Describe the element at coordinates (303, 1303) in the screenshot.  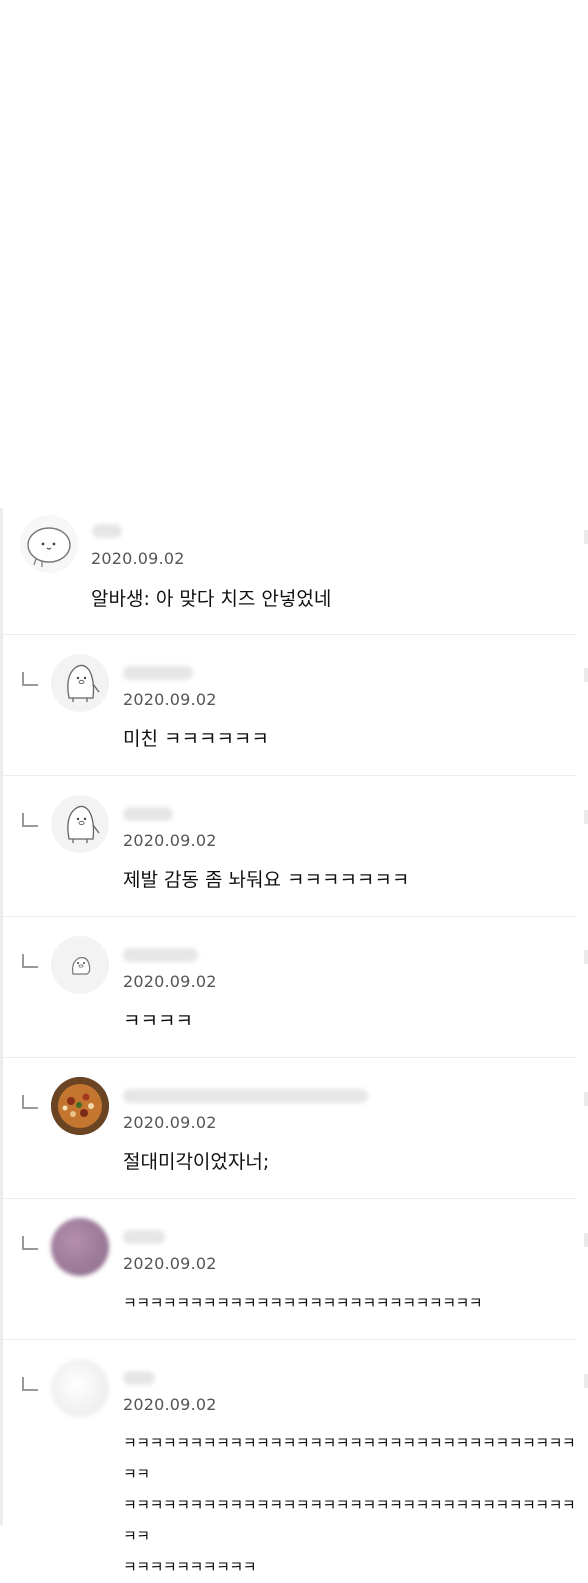
I see `comment-text: ㅋㅋㅋㅋㅋㅋㅋㅋㅋㅋㅋㅋㅋㅋㅋㅋㅋㅋㅋㅋㅋㅋㅋㅋㅋㅋㅋ` at that location.